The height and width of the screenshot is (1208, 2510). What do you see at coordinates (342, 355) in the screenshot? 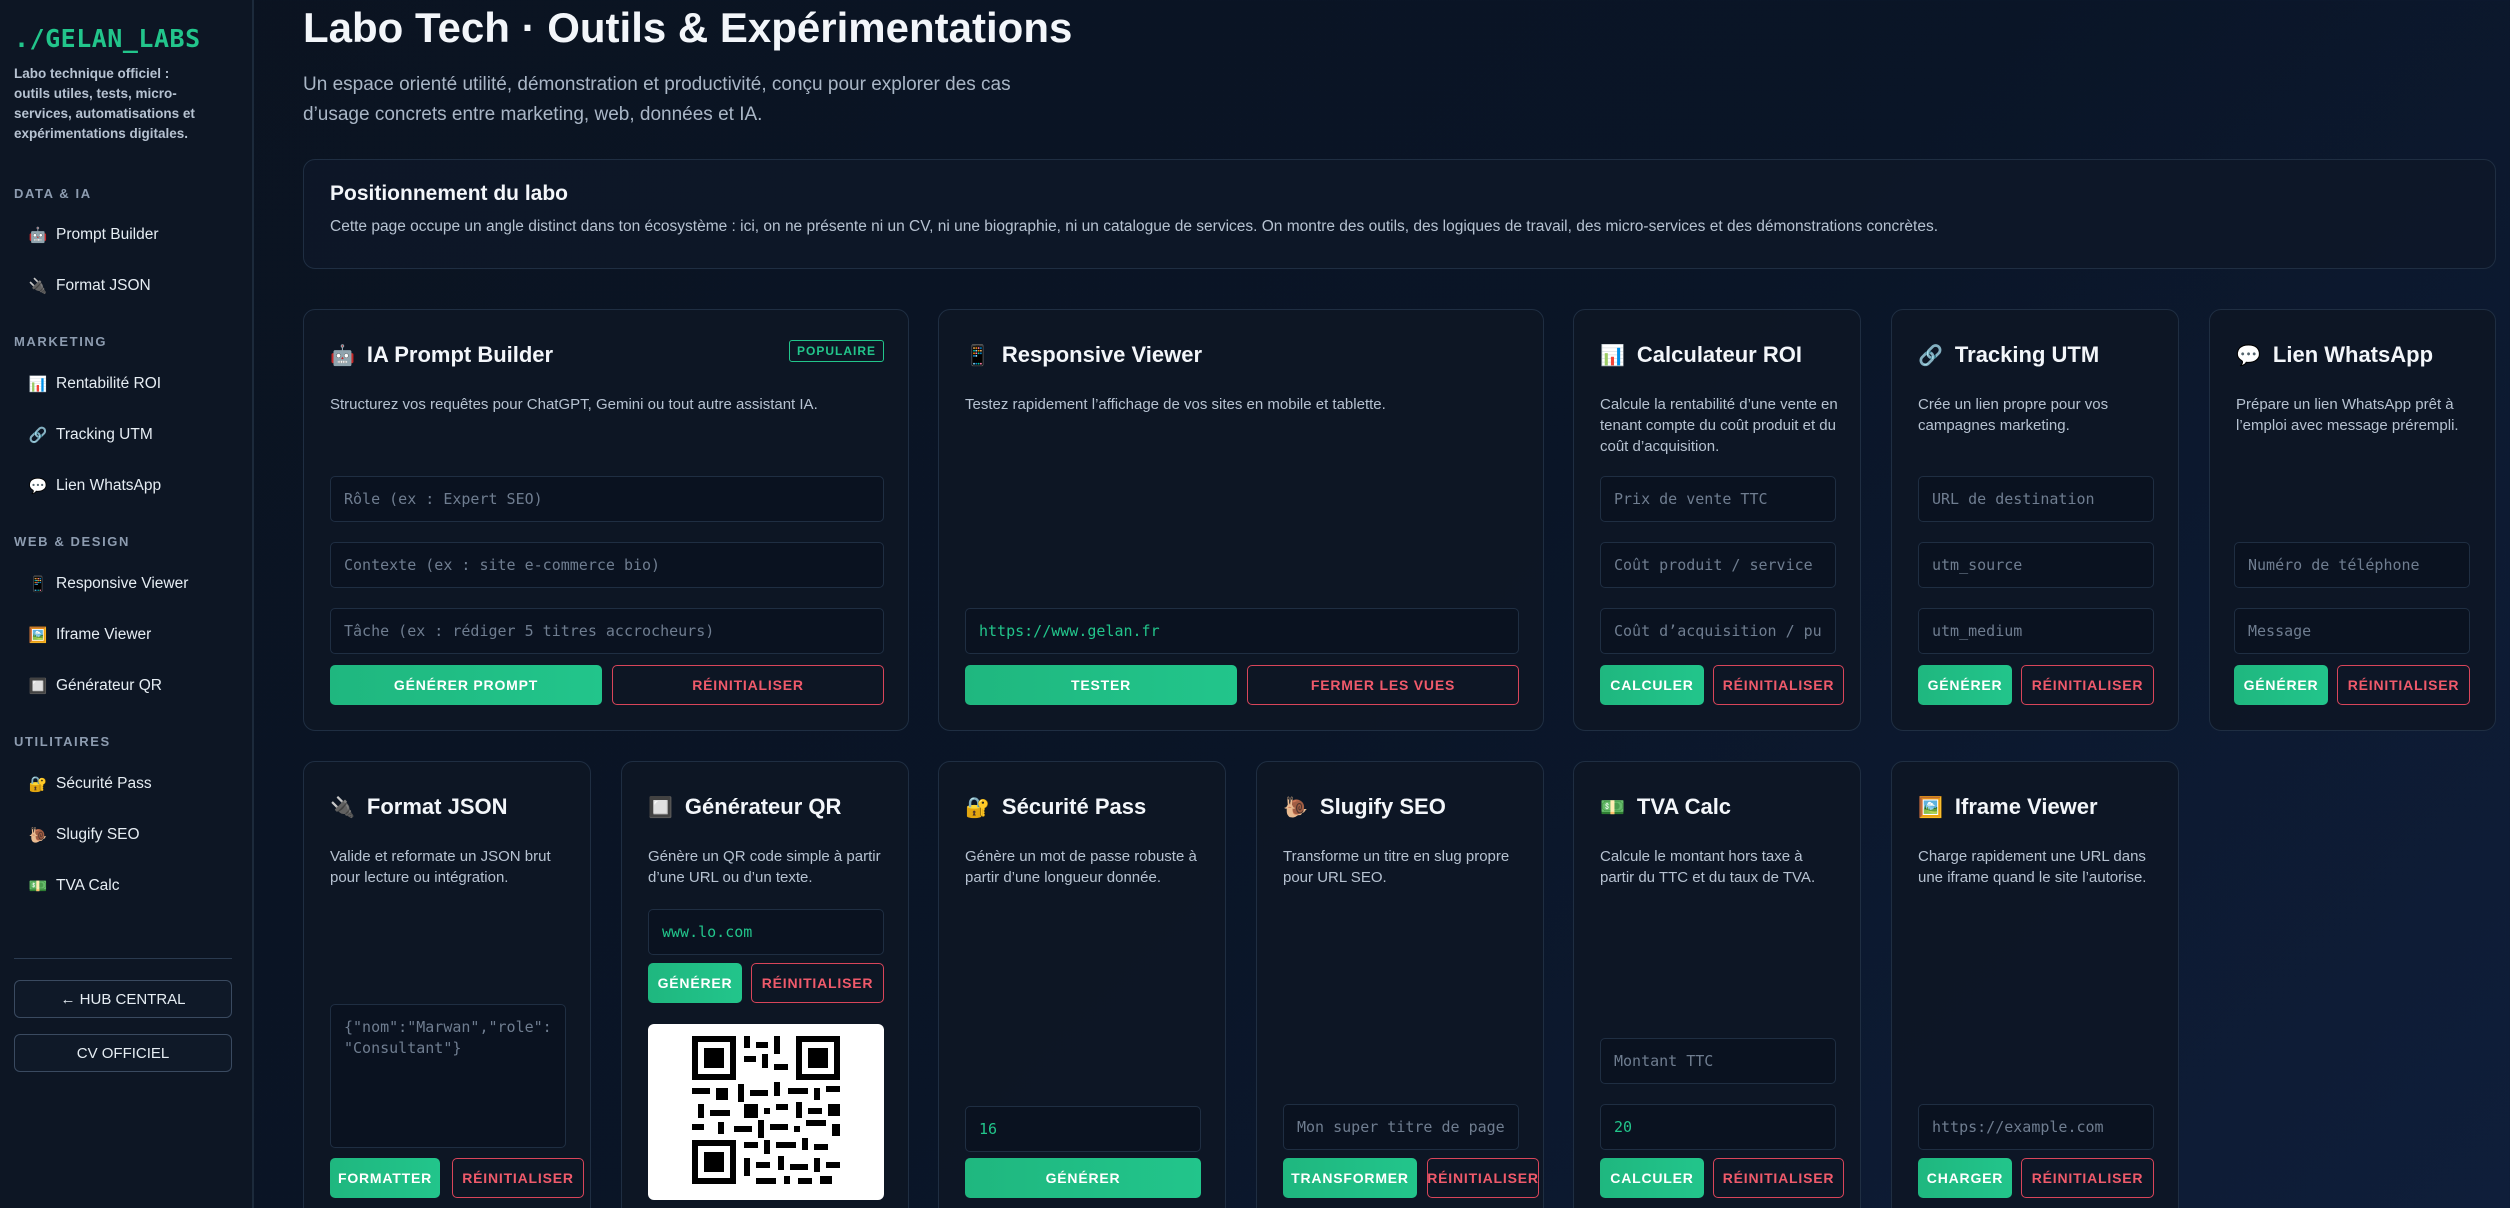
I see `robot-icon: 🤖` at bounding box center [342, 355].